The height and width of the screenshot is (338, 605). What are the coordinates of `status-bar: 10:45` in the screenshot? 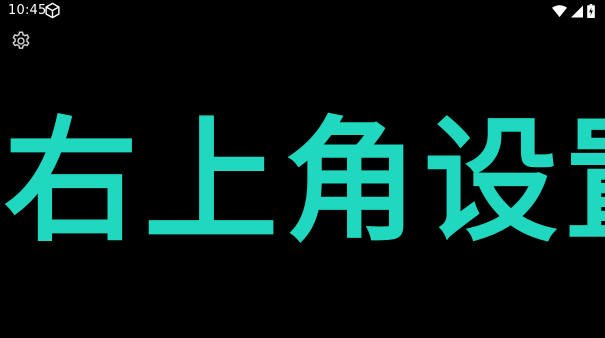 It's located at (302, 11).